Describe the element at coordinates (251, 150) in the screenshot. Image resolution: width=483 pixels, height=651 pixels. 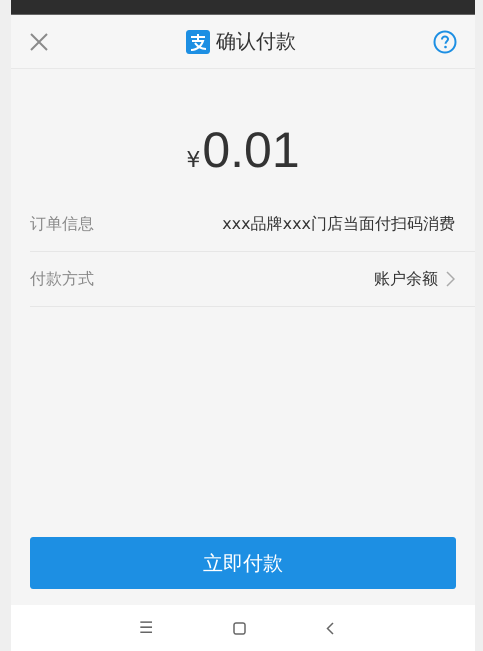
I see `payment-amount: 0.01` at that location.